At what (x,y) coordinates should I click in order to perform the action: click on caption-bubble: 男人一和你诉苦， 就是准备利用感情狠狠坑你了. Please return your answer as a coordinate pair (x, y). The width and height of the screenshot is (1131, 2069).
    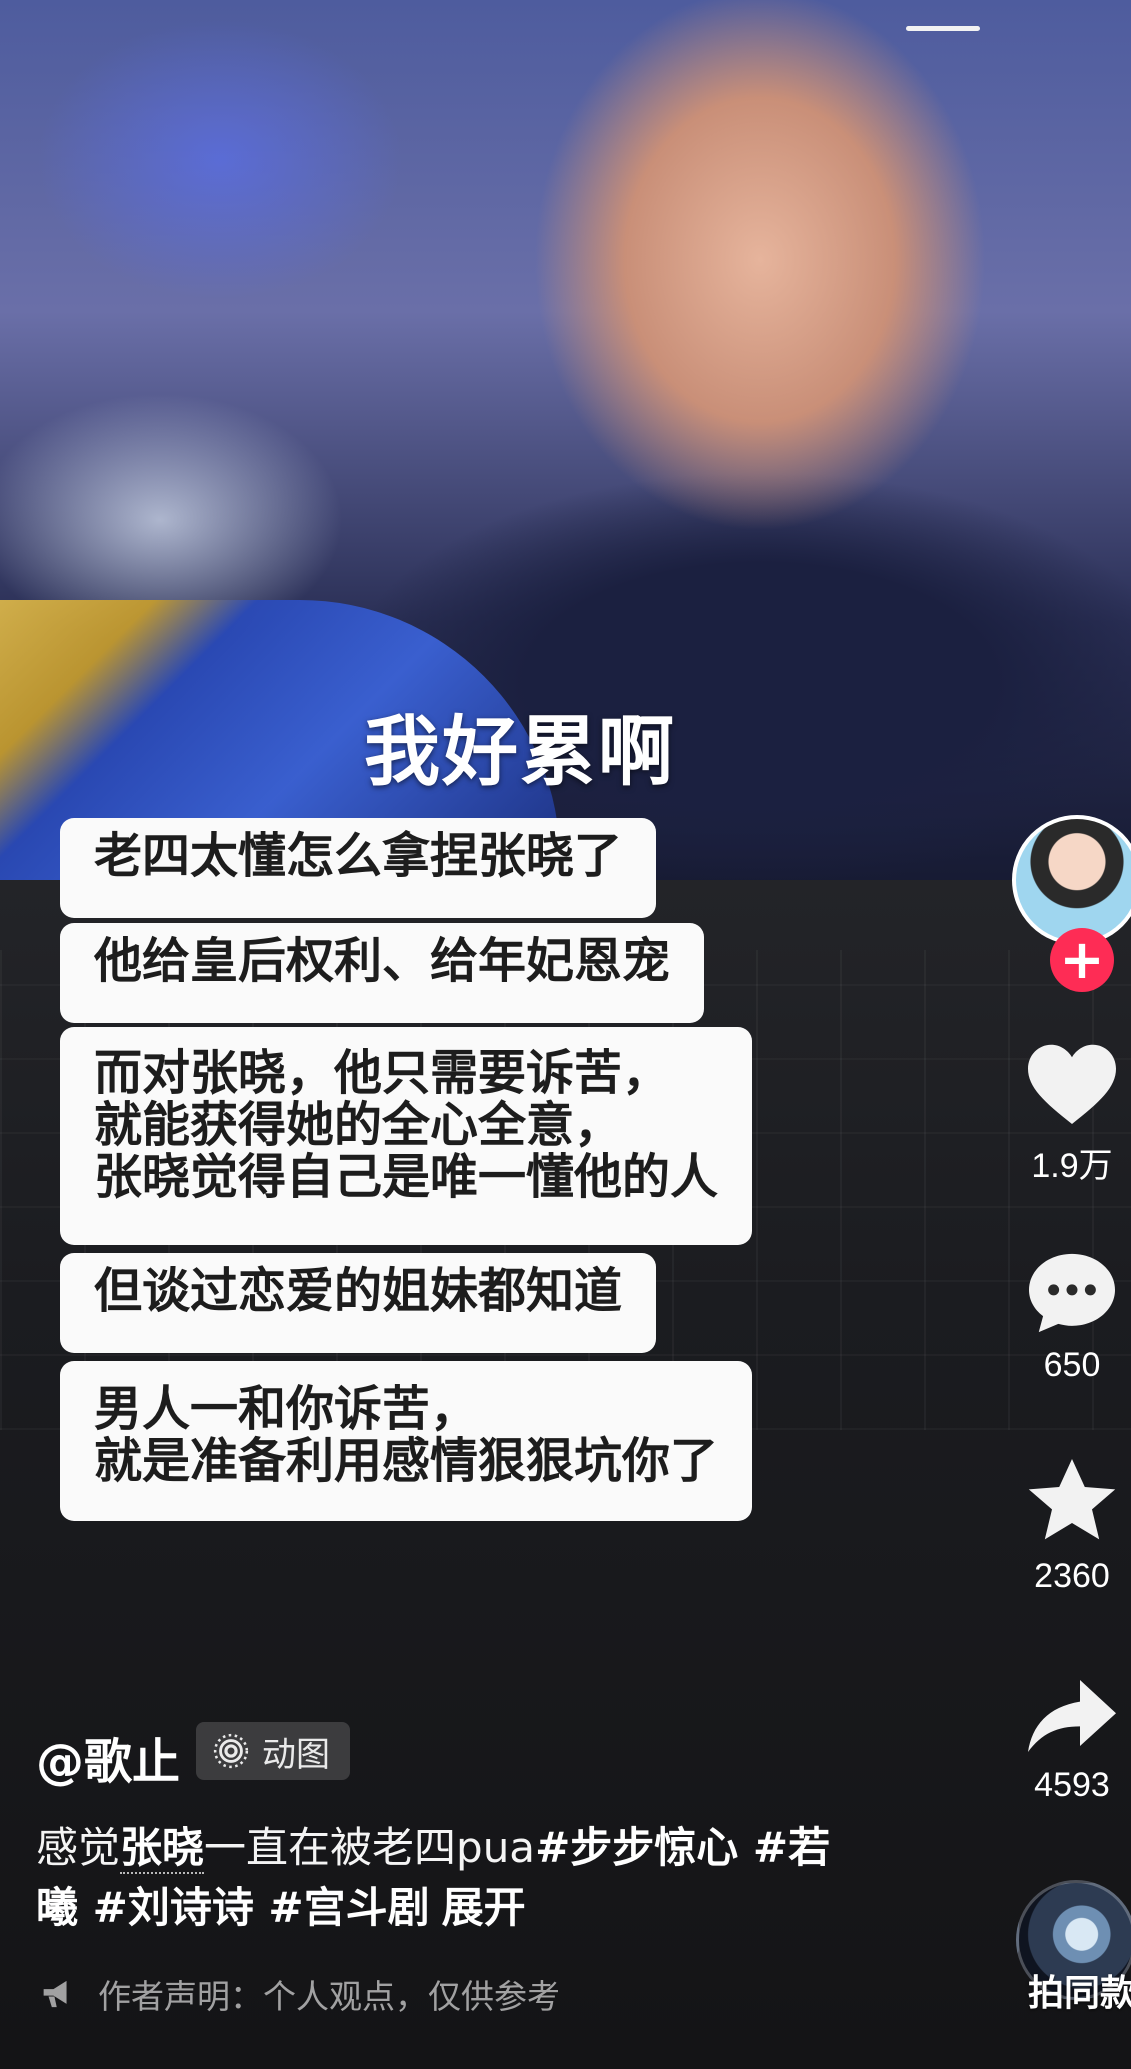
    Looking at the image, I should click on (406, 1441).